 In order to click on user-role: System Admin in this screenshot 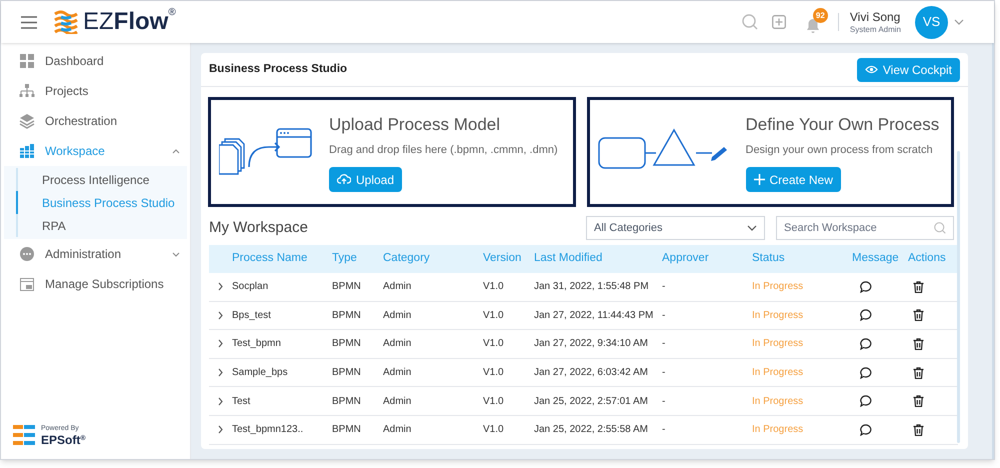, I will do `click(875, 29)`.